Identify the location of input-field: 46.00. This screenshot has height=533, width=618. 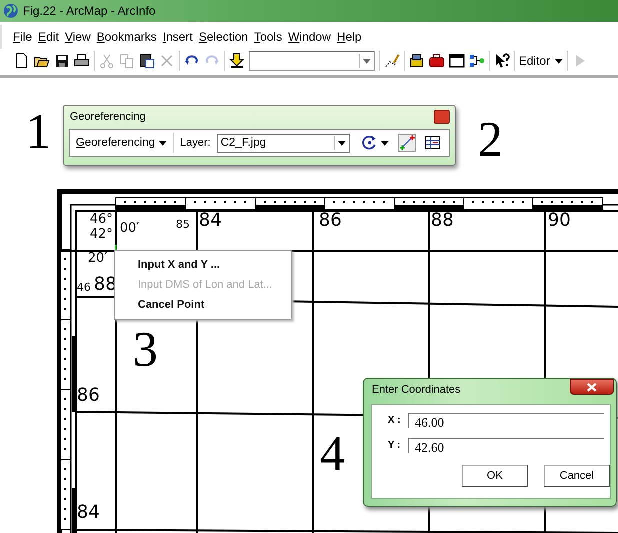
(506, 420).